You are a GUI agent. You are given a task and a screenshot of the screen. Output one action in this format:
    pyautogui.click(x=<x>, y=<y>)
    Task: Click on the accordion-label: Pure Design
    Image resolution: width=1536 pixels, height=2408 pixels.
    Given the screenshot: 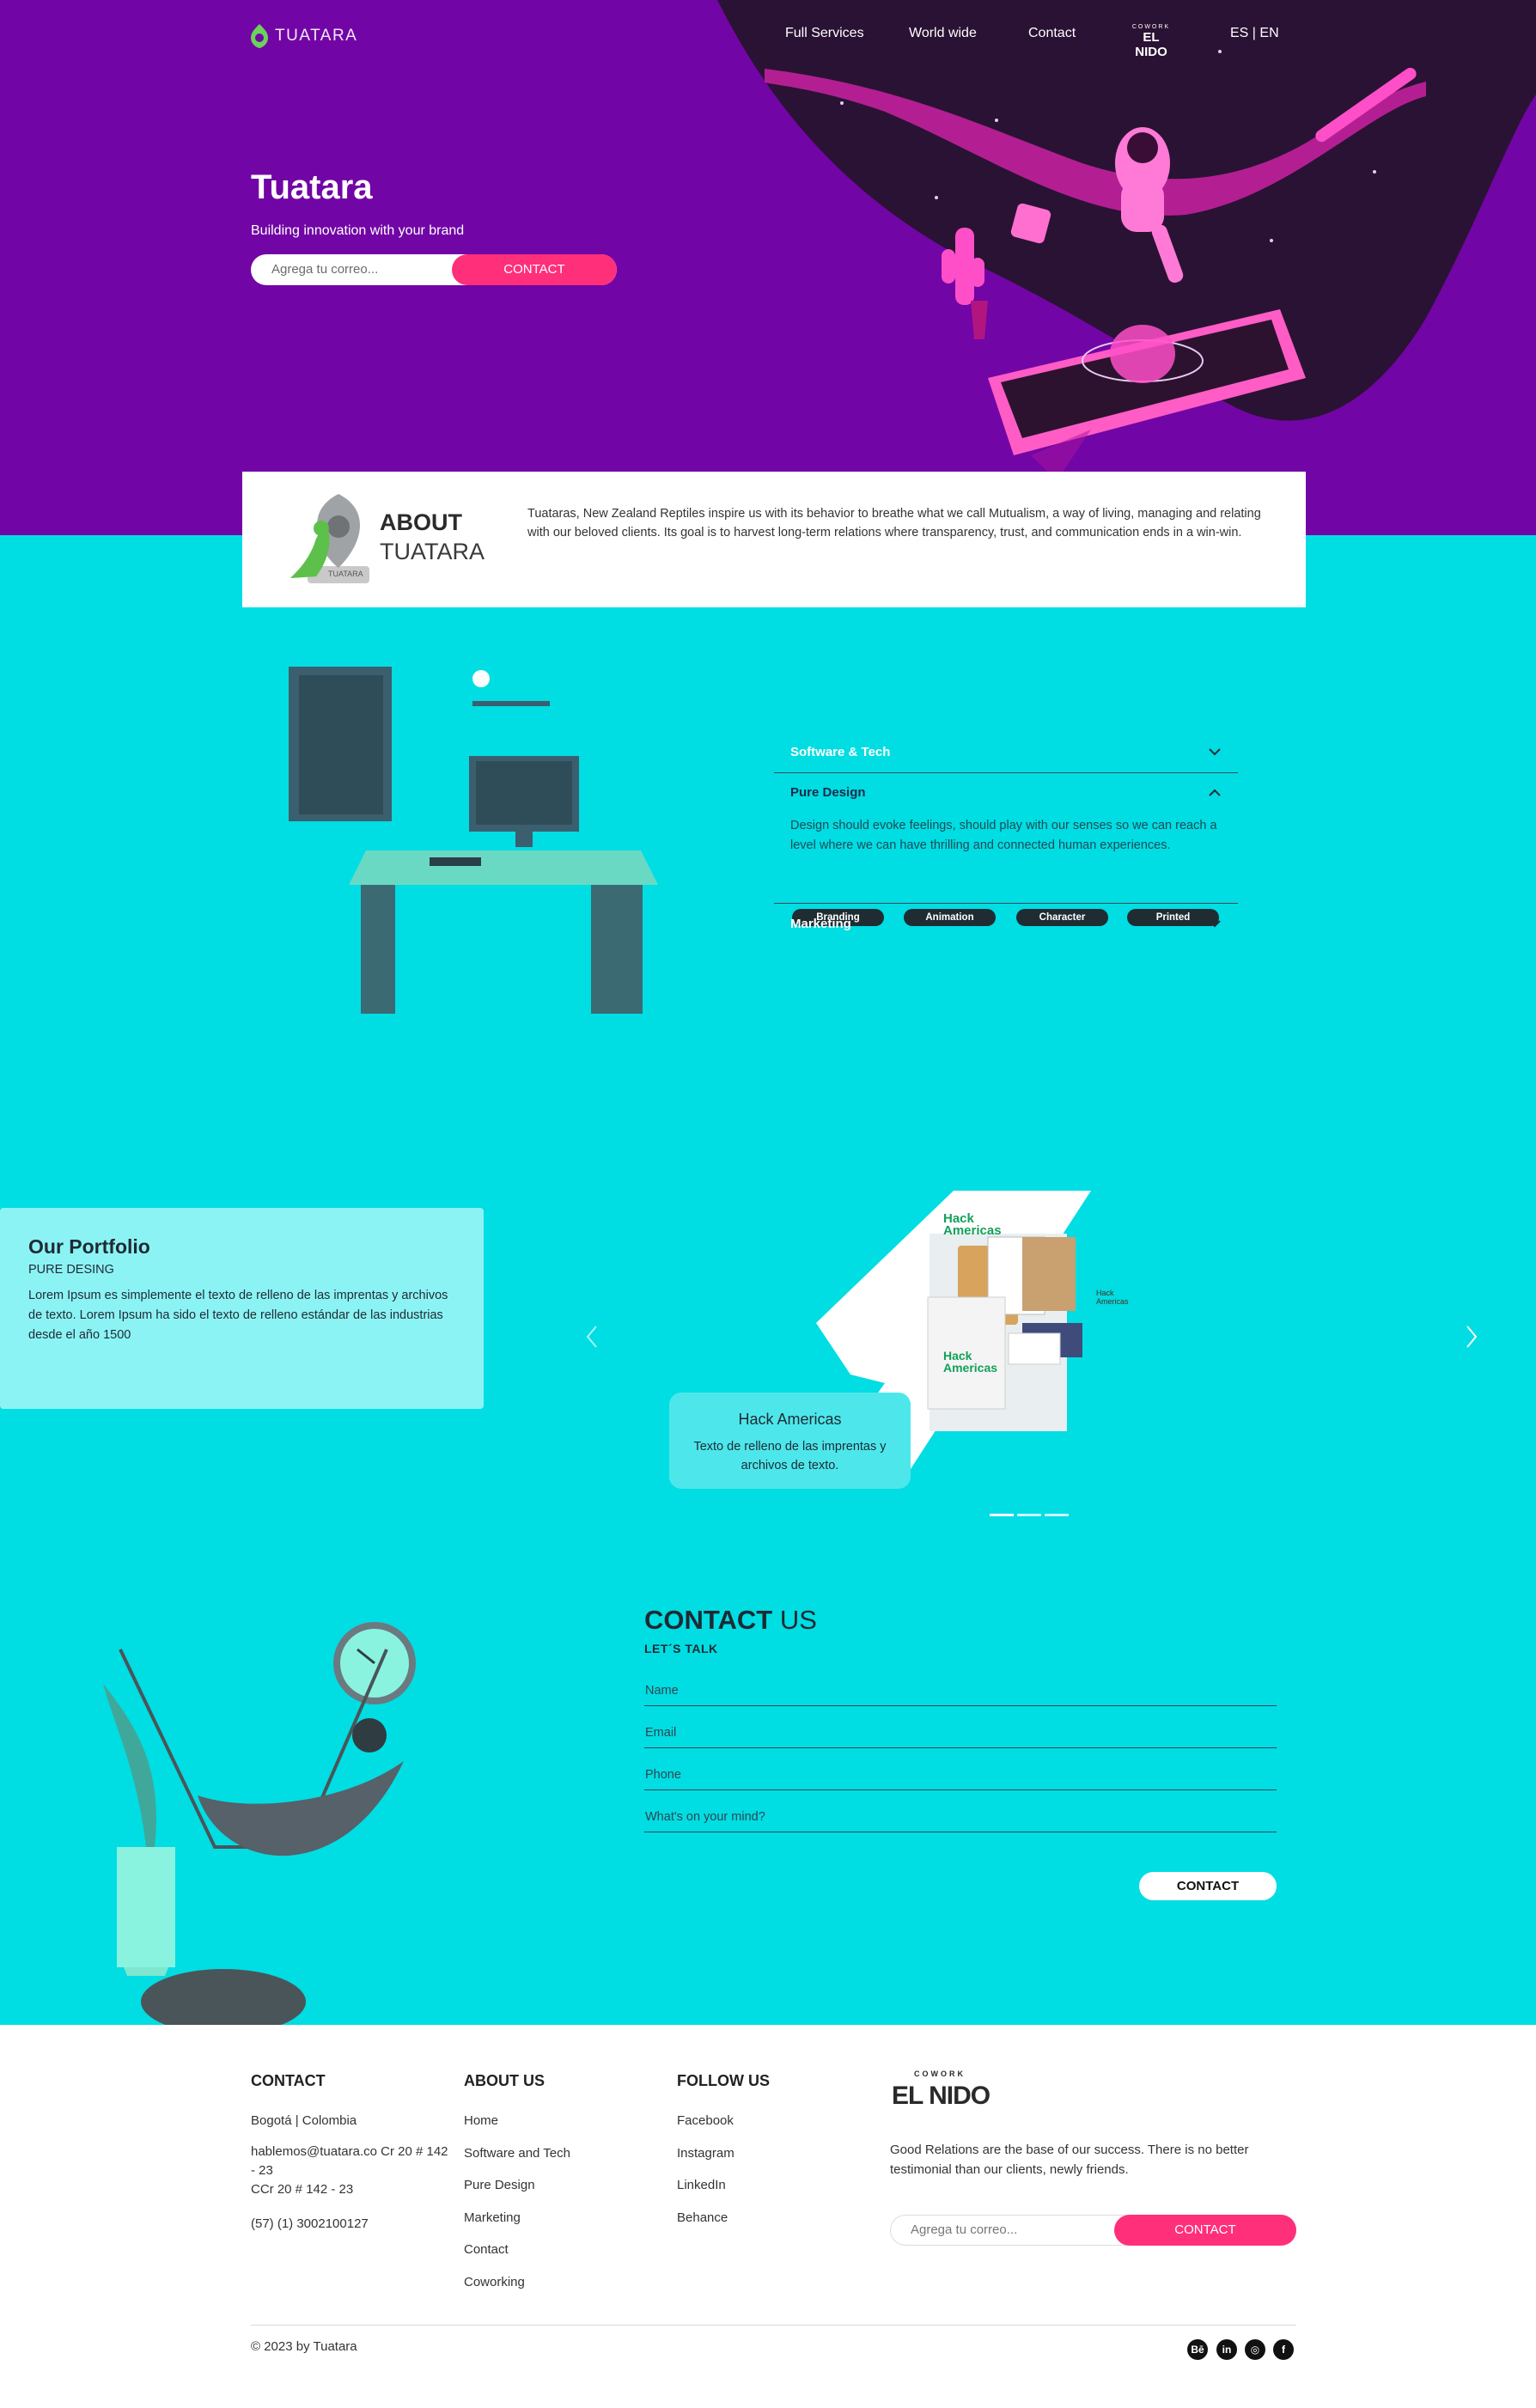 What is the action you would take?
    pyautogui.click(x=828, y=792)
    